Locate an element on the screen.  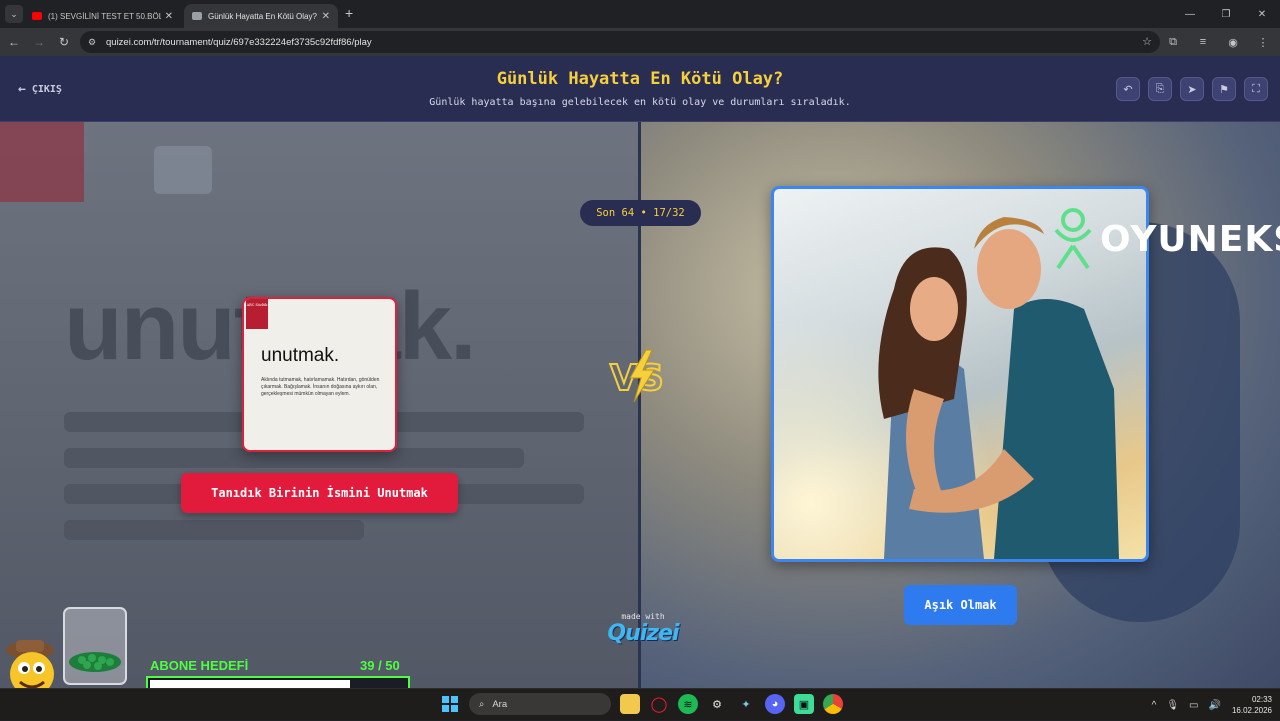
header-actions: ↶ ⎘ ➤ ⚑ ⛶ is located at coordinates (1192, 89).